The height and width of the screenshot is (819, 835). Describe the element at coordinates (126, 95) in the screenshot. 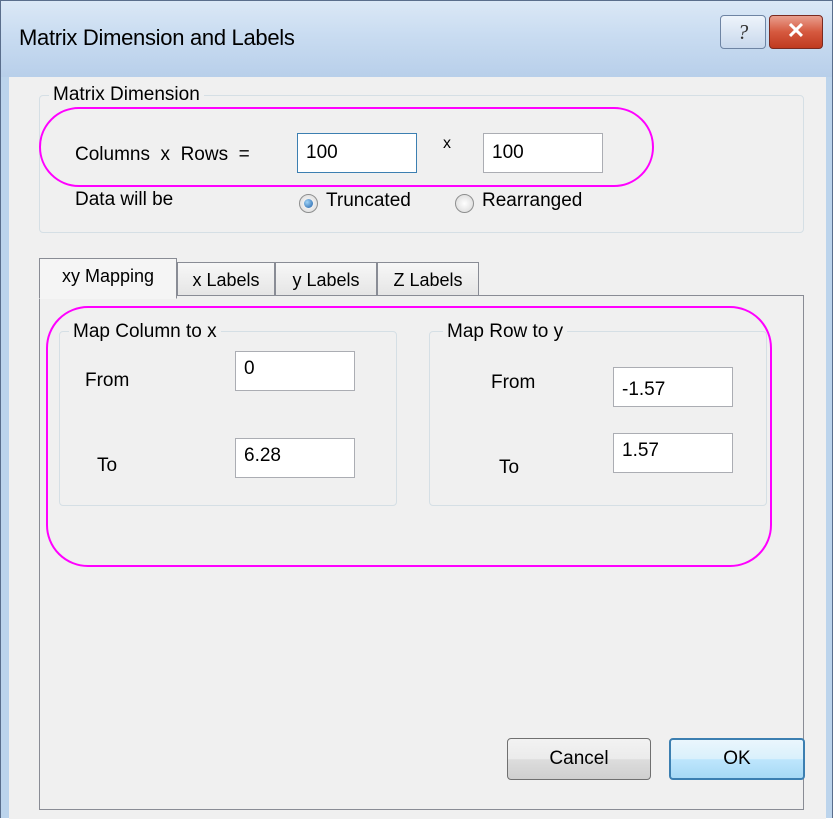

I see `matrix-dimension-caption: Matrix Dimension` at that location.